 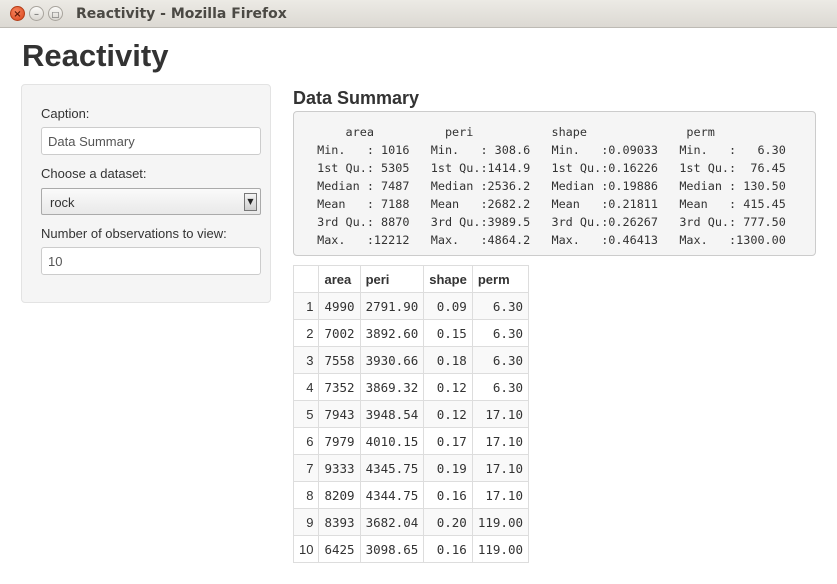 I want to click on table-row: 7 9333 4345.75 0.19 17.10, so click(x=411, y=468).